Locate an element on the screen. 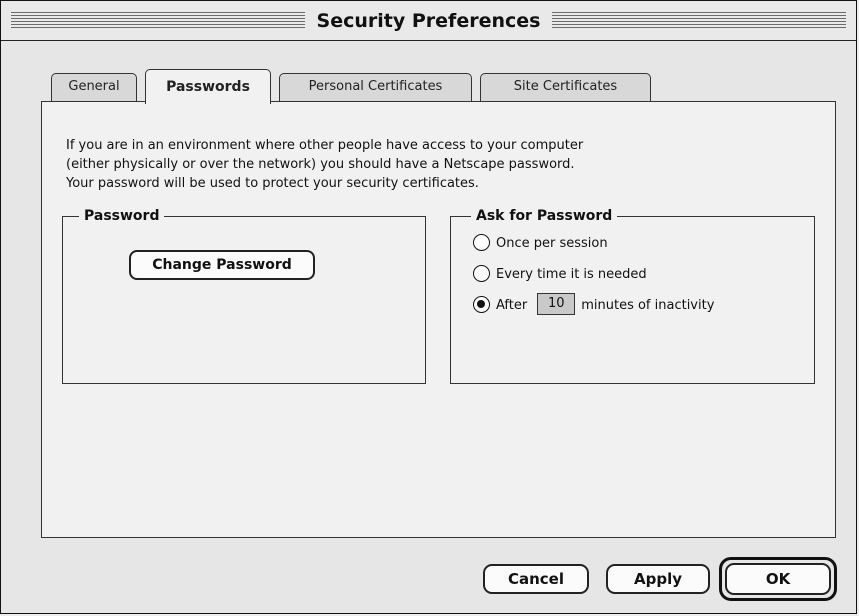 Image resolution: width=859 pixels, height=616 pixels. tab-passwords: Passwords is located at coordinates (208, 86).